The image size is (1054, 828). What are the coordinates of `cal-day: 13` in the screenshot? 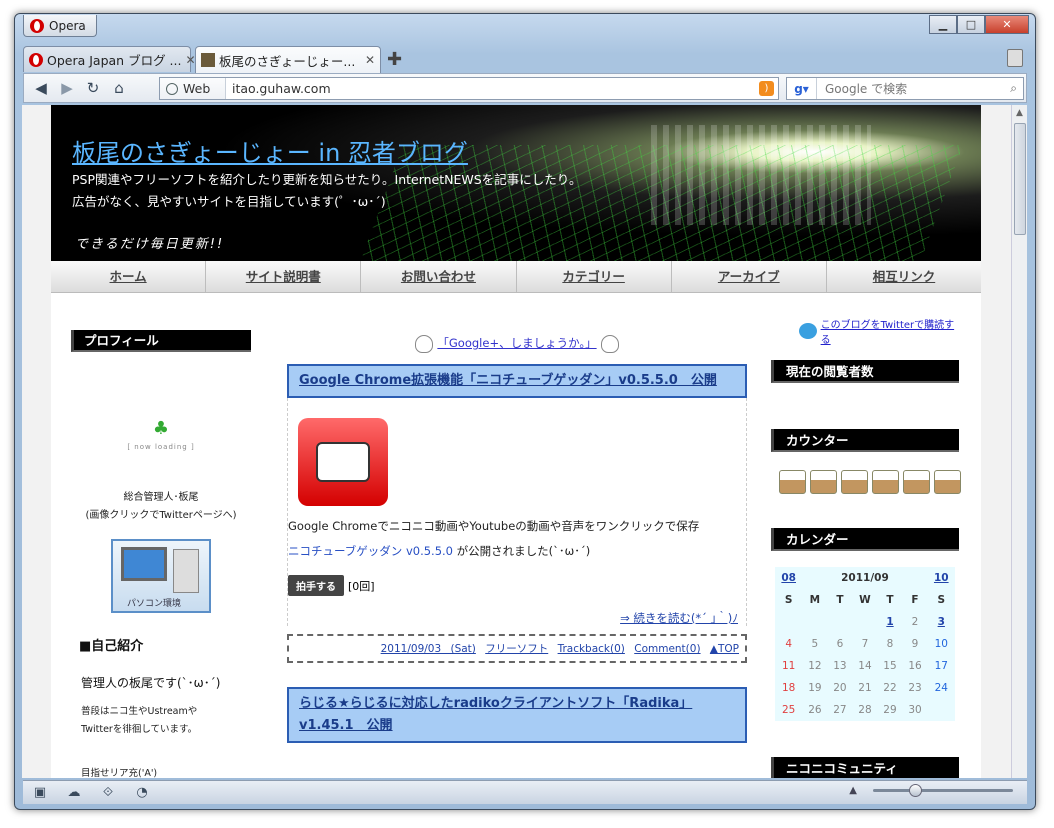 It's located at (840, 666).